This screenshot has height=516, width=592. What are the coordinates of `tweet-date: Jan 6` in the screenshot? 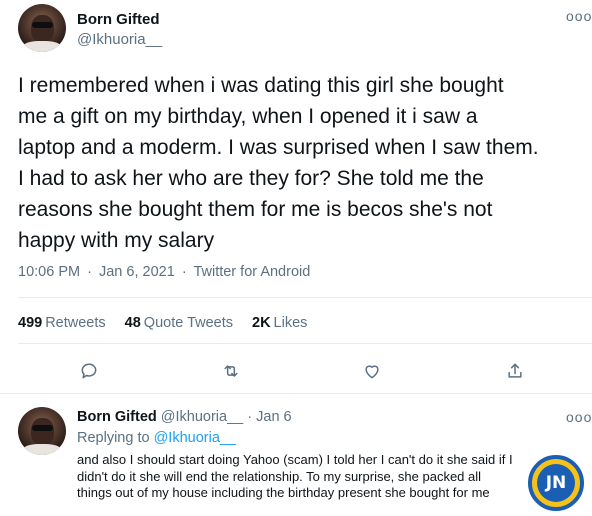 It's located at (273, 417).